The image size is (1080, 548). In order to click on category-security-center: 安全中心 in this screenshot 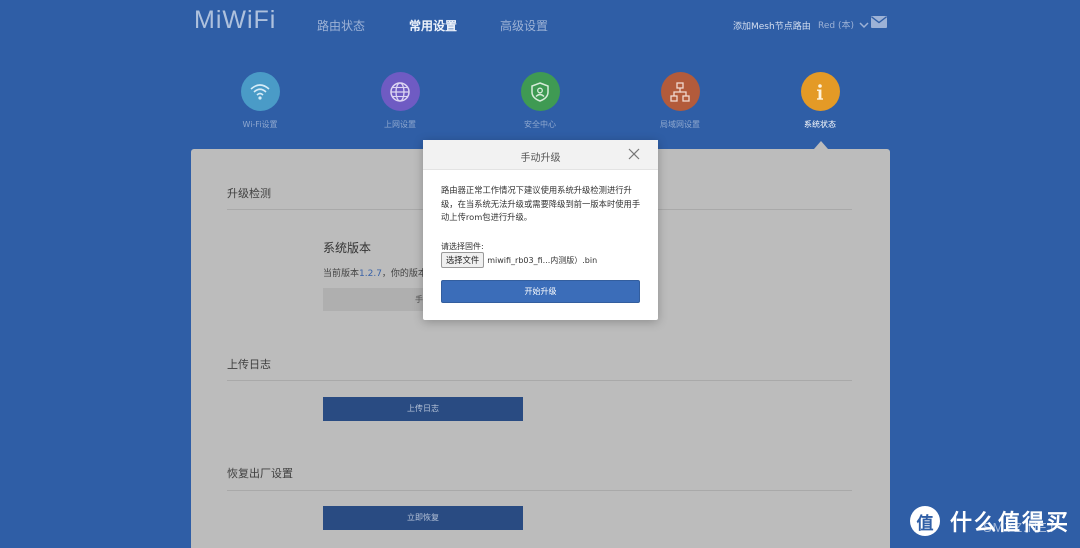, I will do `click(540, 101)`.